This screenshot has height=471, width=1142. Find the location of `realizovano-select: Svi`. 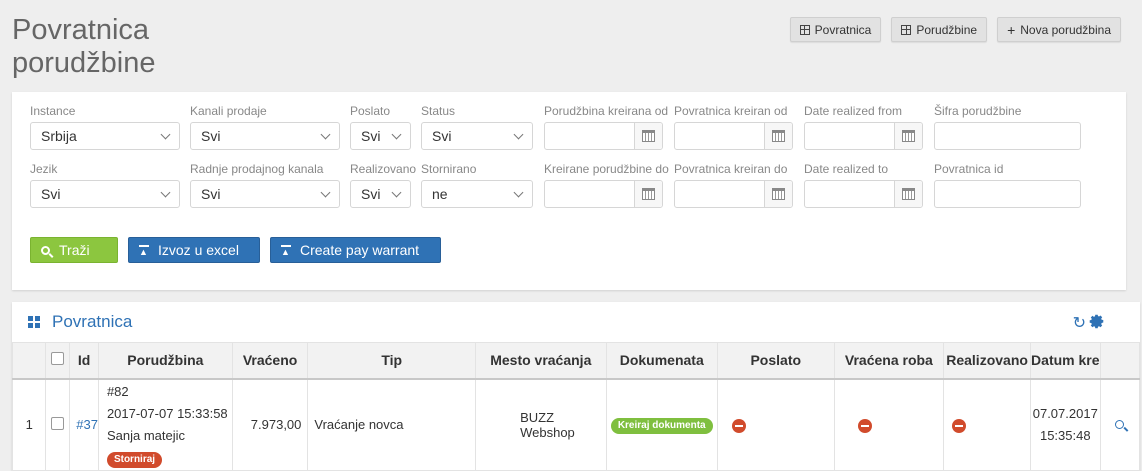

realizovano-select: Svi is located at coordinates (380, 194).